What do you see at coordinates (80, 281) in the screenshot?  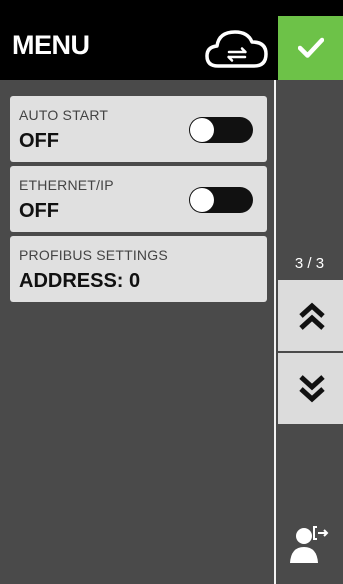 I see `setting-value: ADDRESS: 0` at bounding box center [80, 281].